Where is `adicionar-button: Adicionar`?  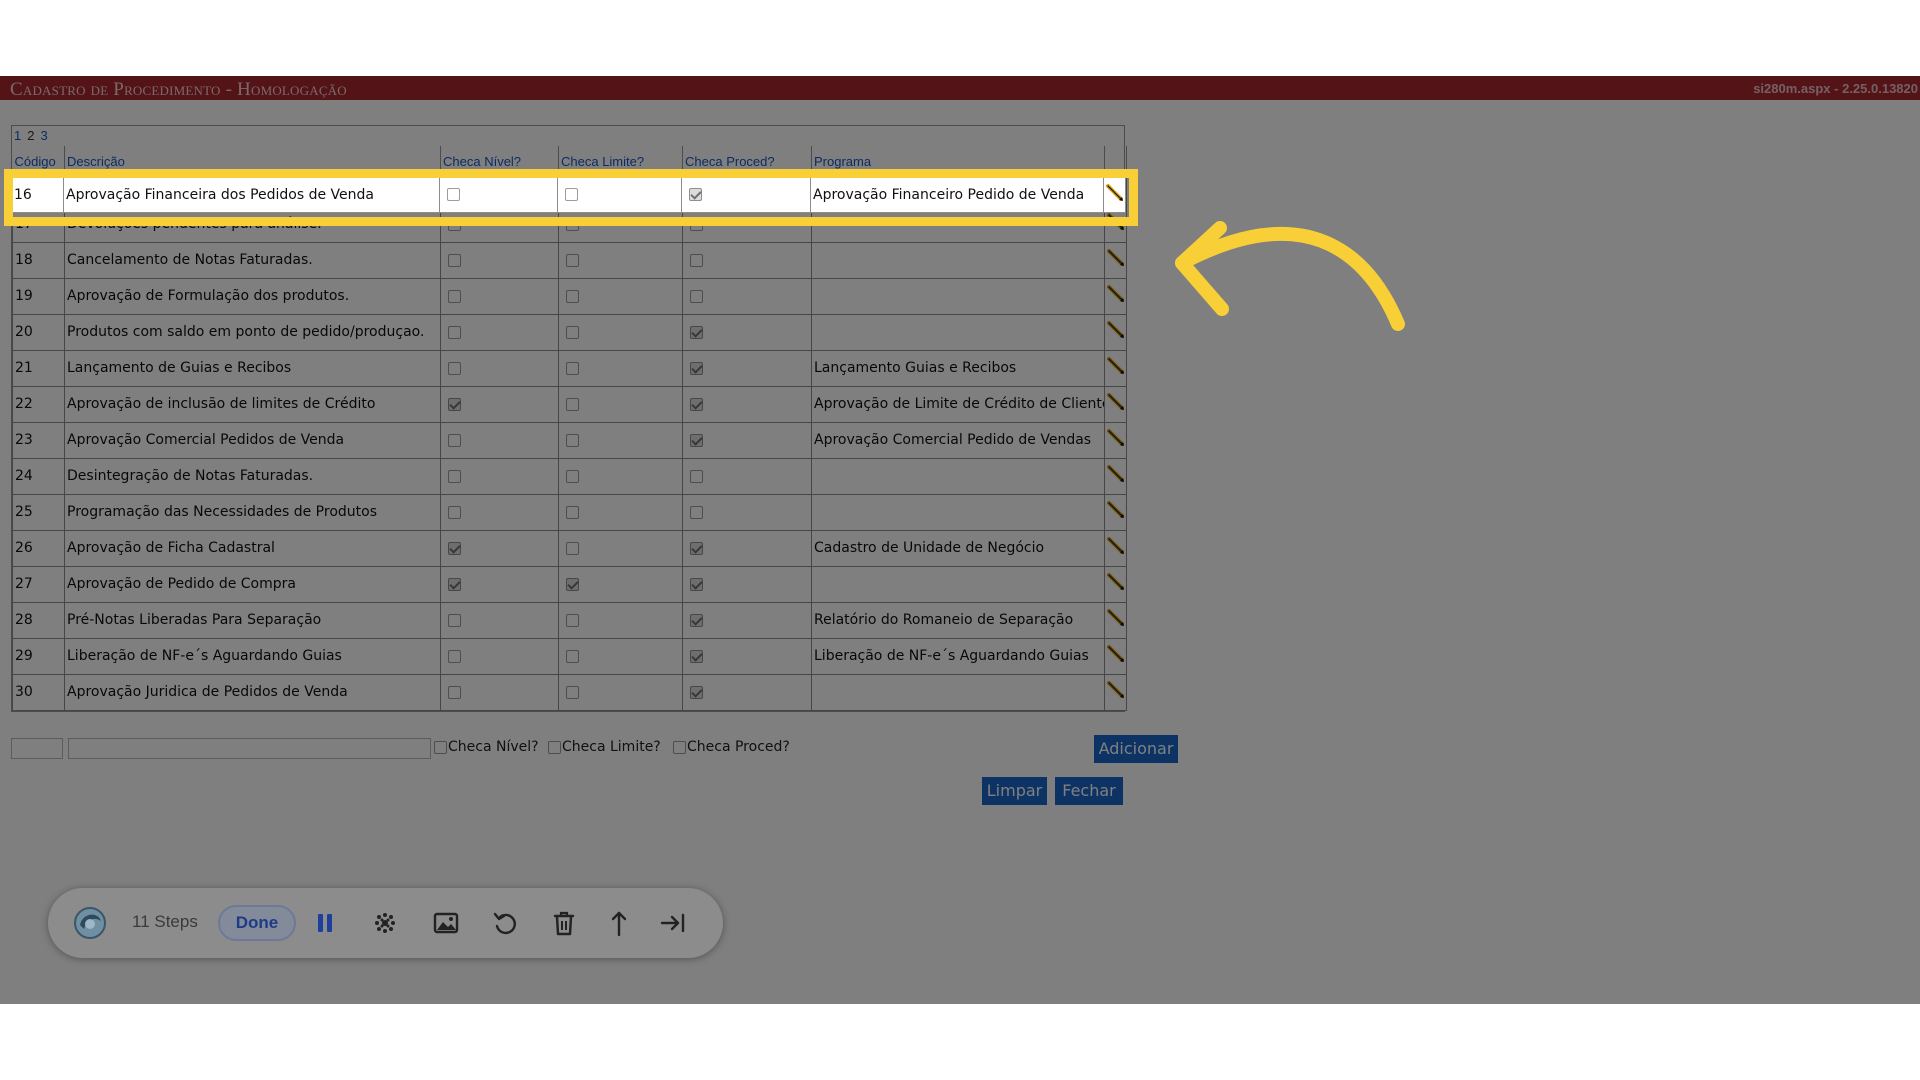 adicionar-button: Adicionar is located at coordinates (1136, 749).